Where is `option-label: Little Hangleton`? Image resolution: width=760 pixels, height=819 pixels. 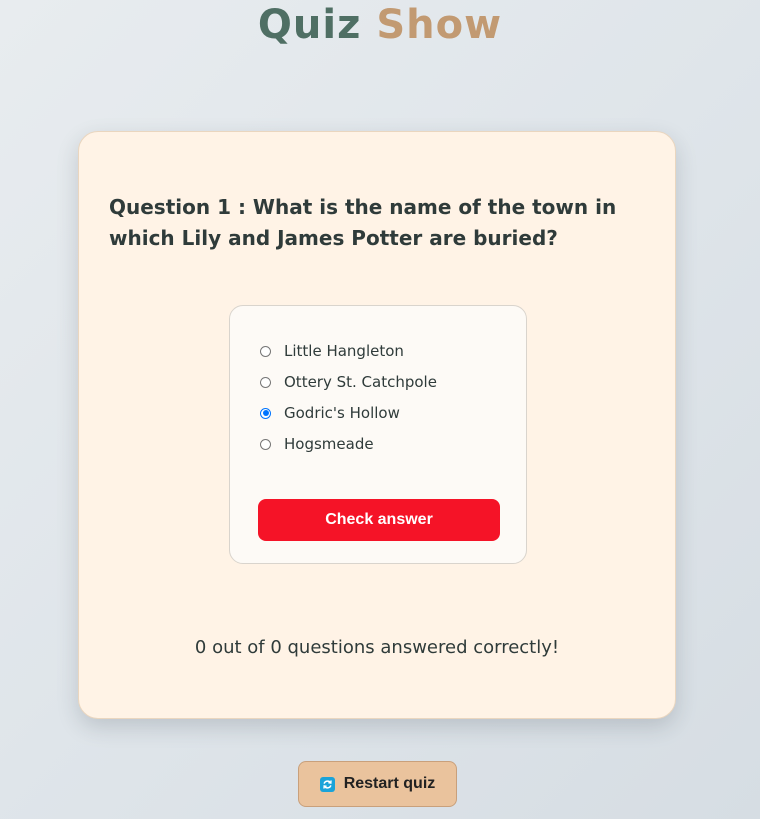 option-label: Little Hangleton is located at coordinates (344, 351).